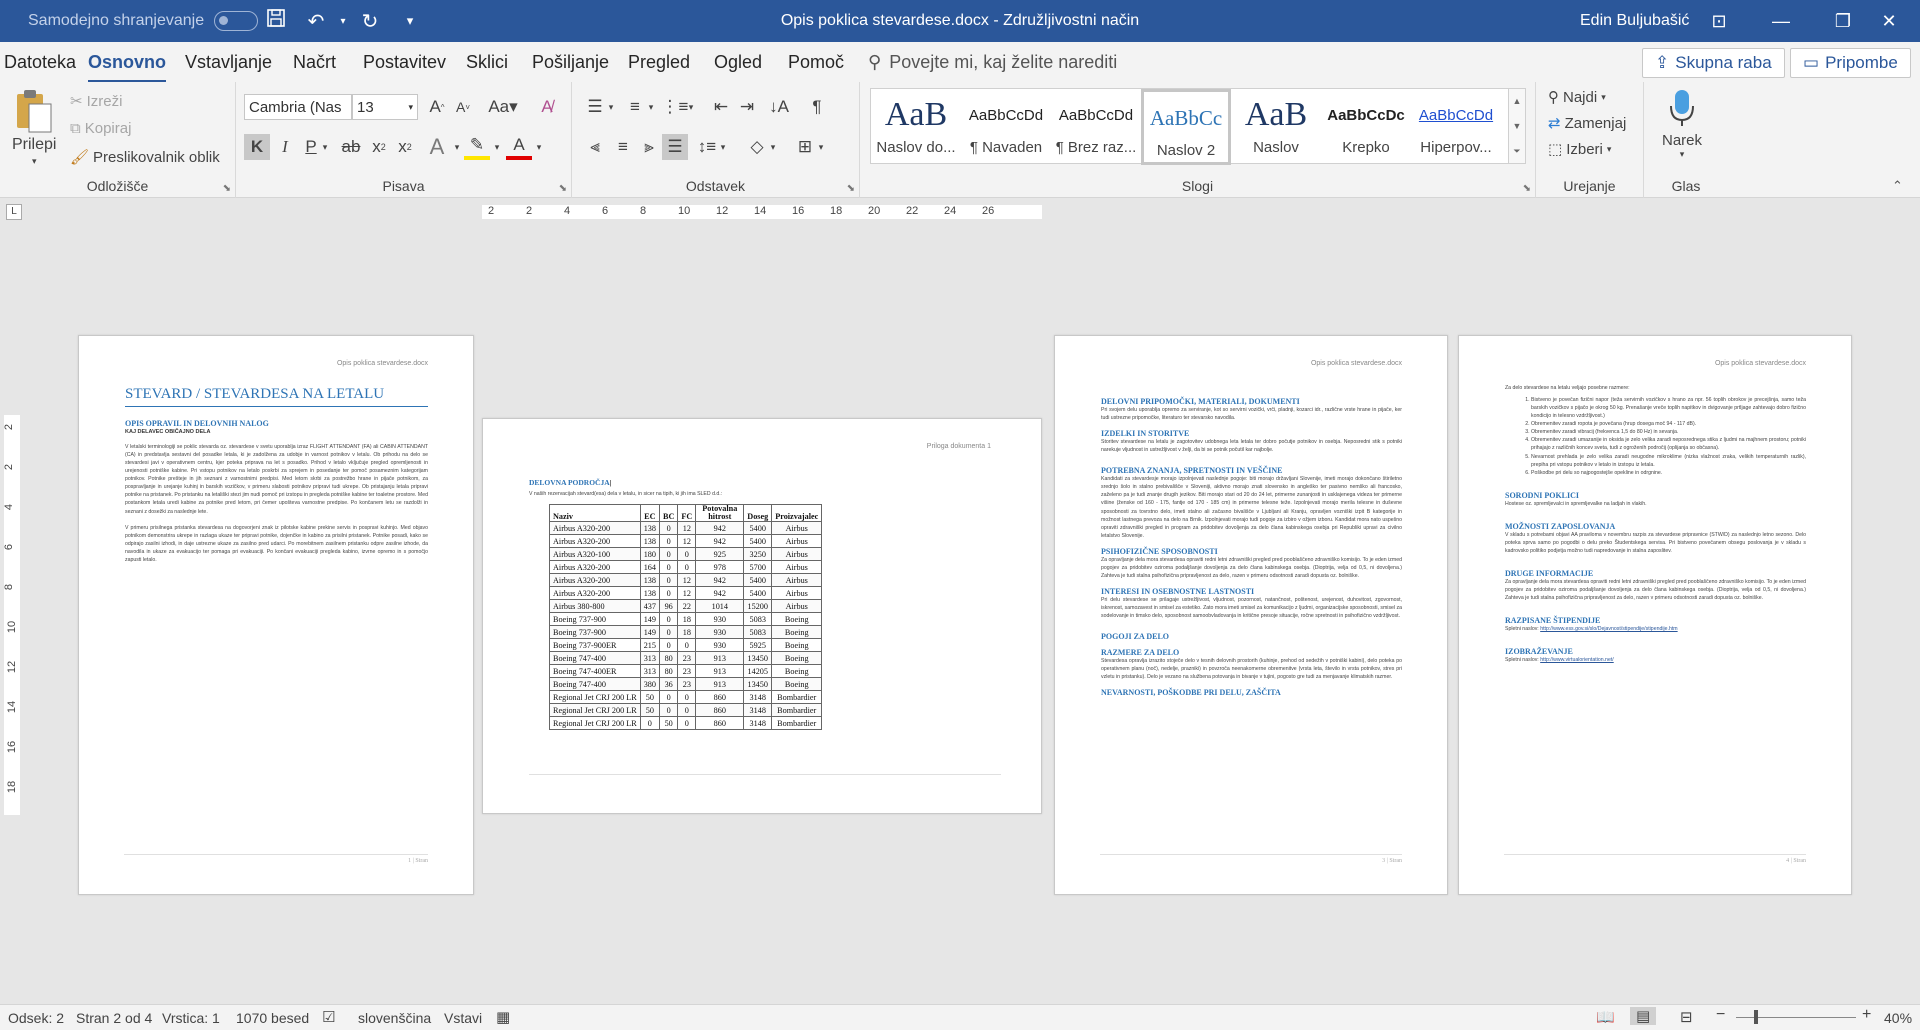  I want to click on table-cell: 5700, so click(758, 567).